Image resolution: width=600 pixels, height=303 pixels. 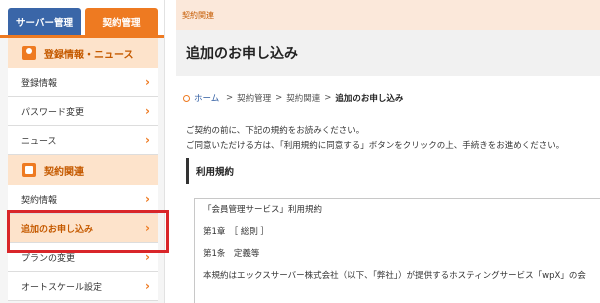 I want to click on terms-line: 第1章 ［ 総則 ］, so click(x=236, y=232).